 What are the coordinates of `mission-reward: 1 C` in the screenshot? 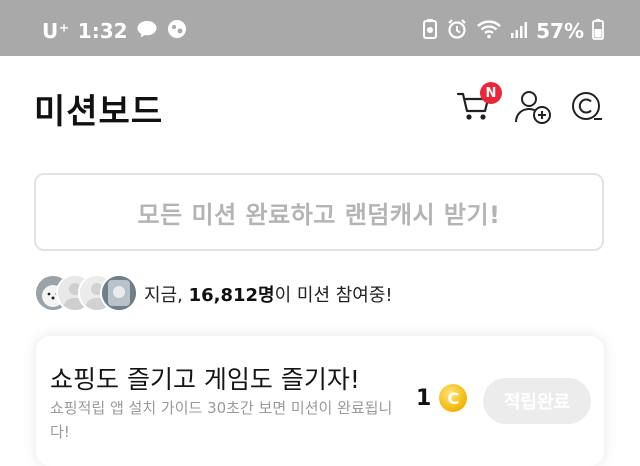 It's located at (442, 398).